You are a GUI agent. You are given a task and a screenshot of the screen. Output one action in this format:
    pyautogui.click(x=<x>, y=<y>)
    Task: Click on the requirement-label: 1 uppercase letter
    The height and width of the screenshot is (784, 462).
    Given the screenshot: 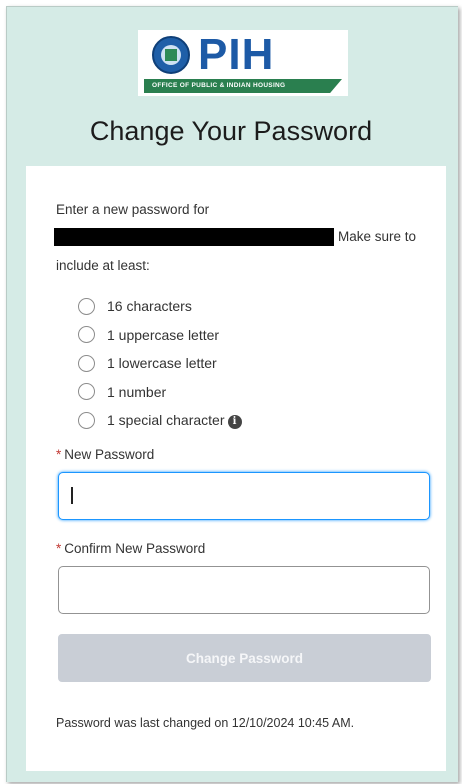 What is the action you would take?
    pyautogui.click(x=163, y=334)
    